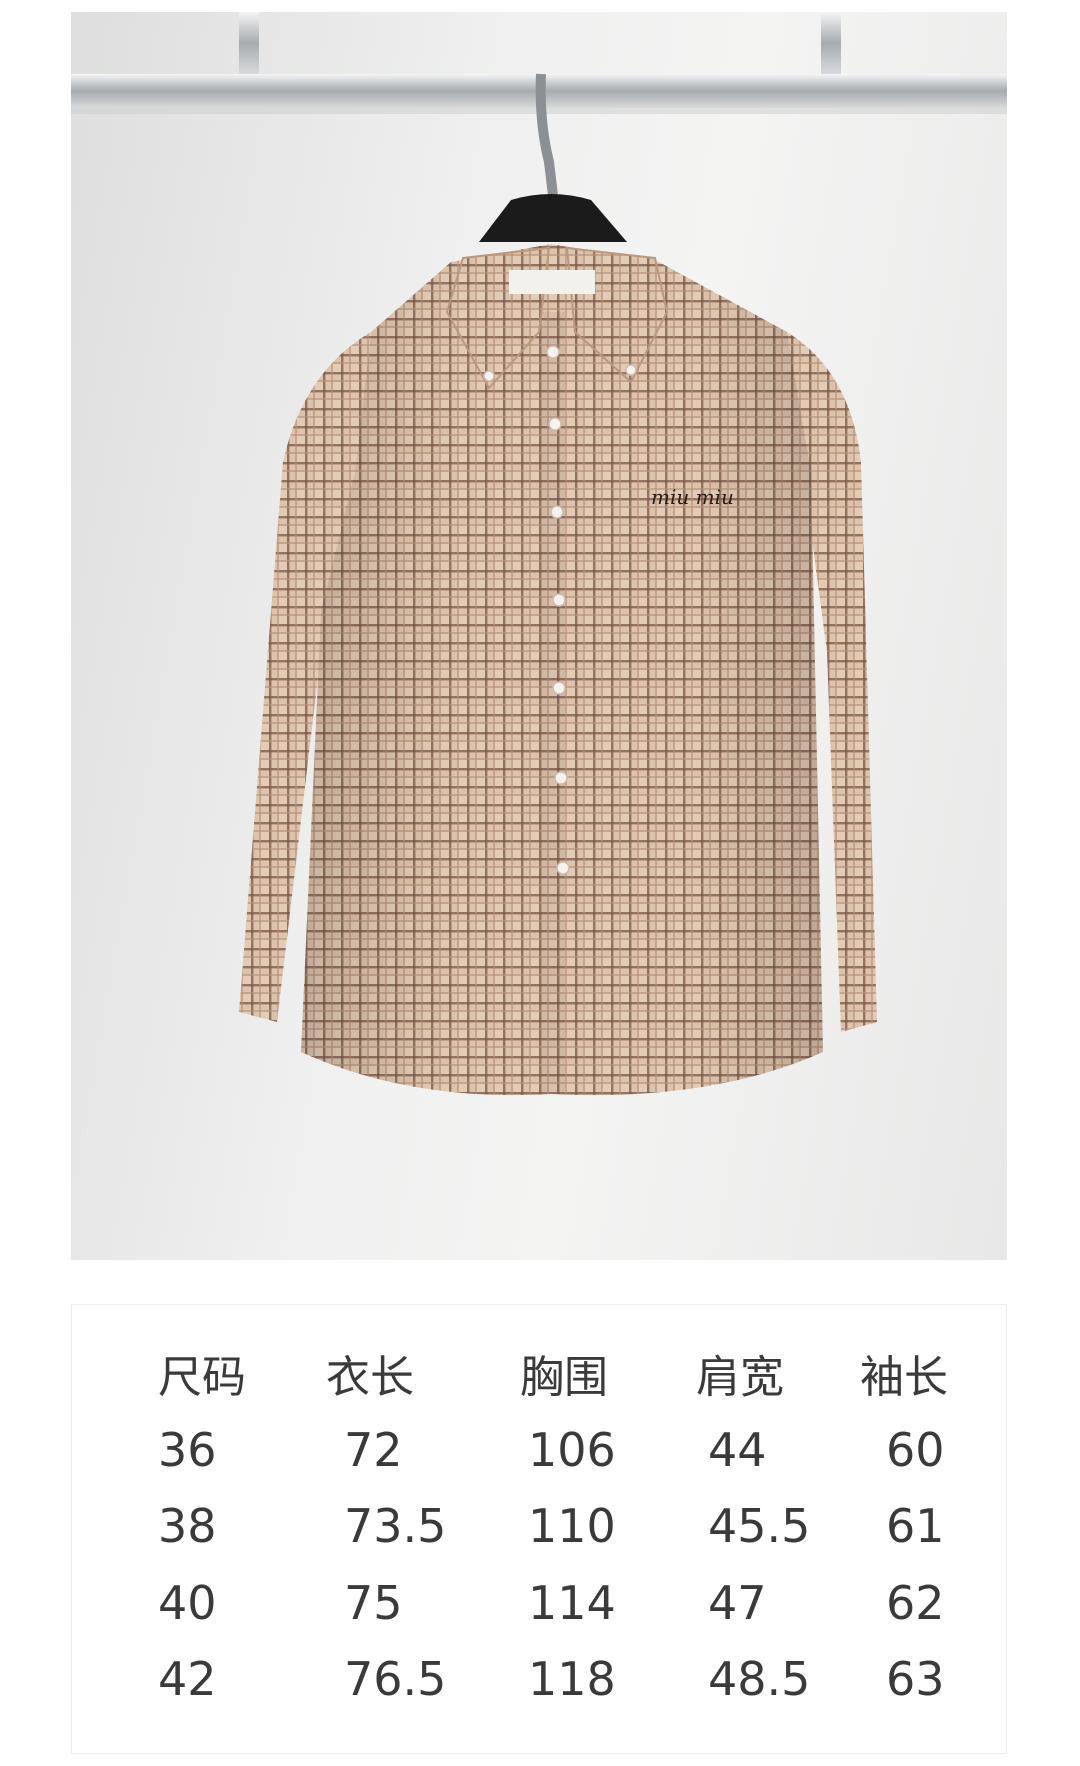 This screenshot has height=1766, width=1080. I want to click on cell-size: 36, so click(187, 1449).